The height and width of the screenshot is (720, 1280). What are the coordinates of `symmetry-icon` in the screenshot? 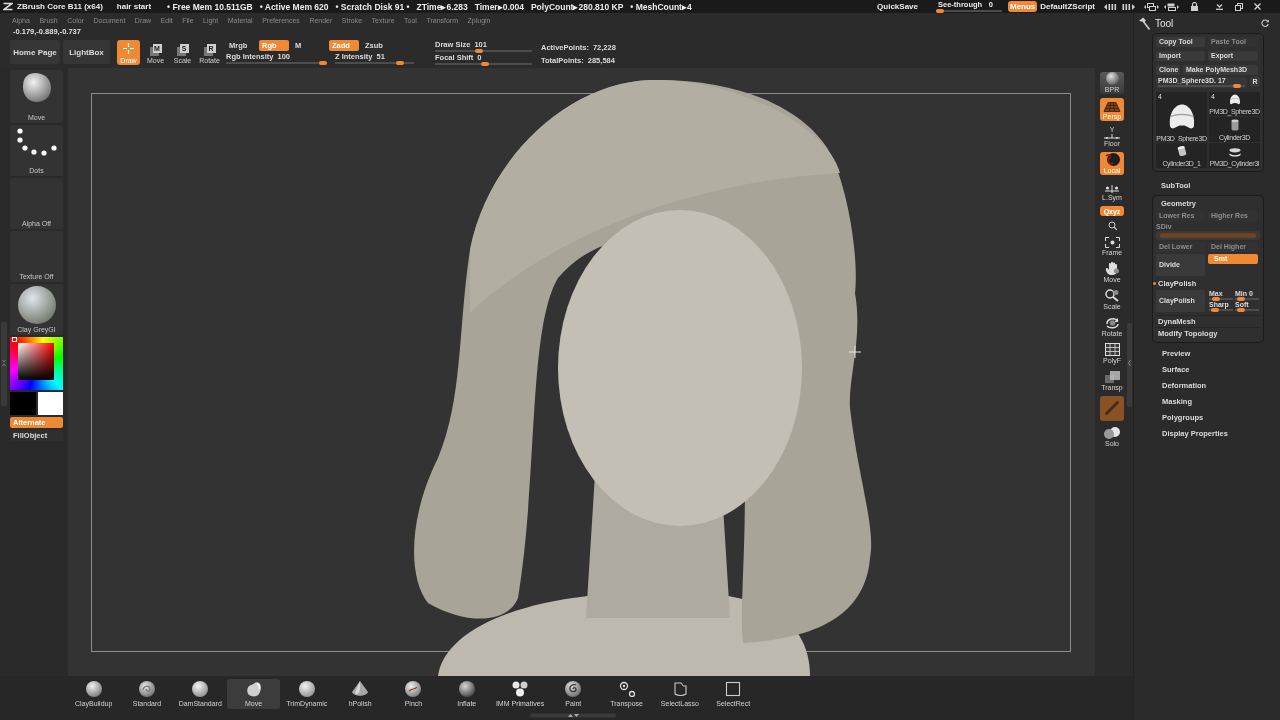 It's located at (1112, 189).